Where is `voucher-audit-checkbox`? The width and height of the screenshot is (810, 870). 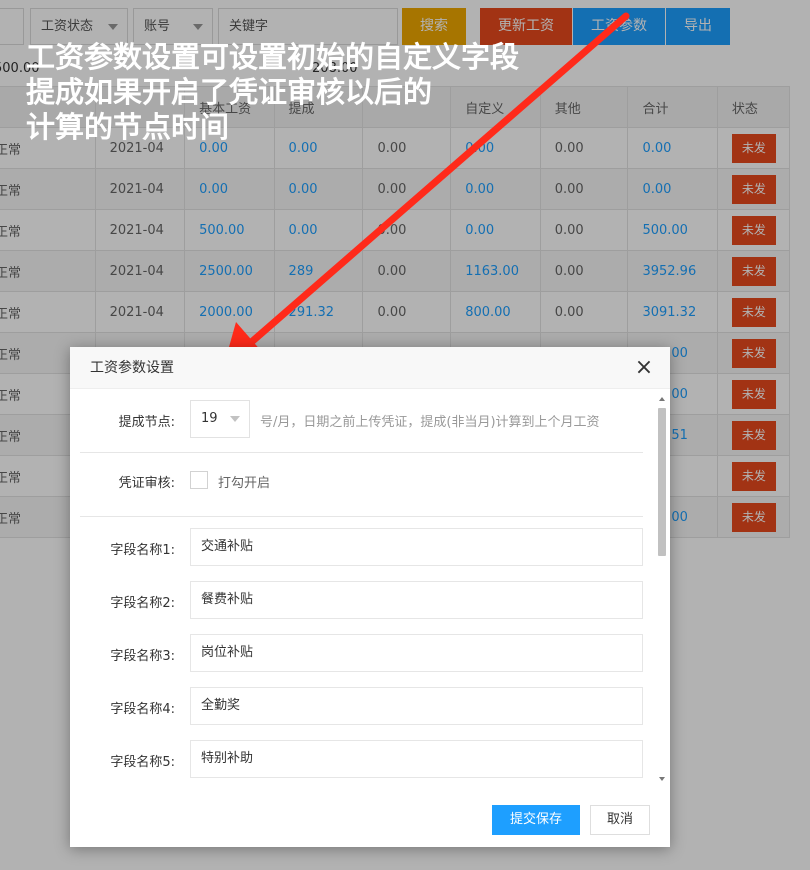 voucher-audit-checkbox is located at coordinates (199, 480).